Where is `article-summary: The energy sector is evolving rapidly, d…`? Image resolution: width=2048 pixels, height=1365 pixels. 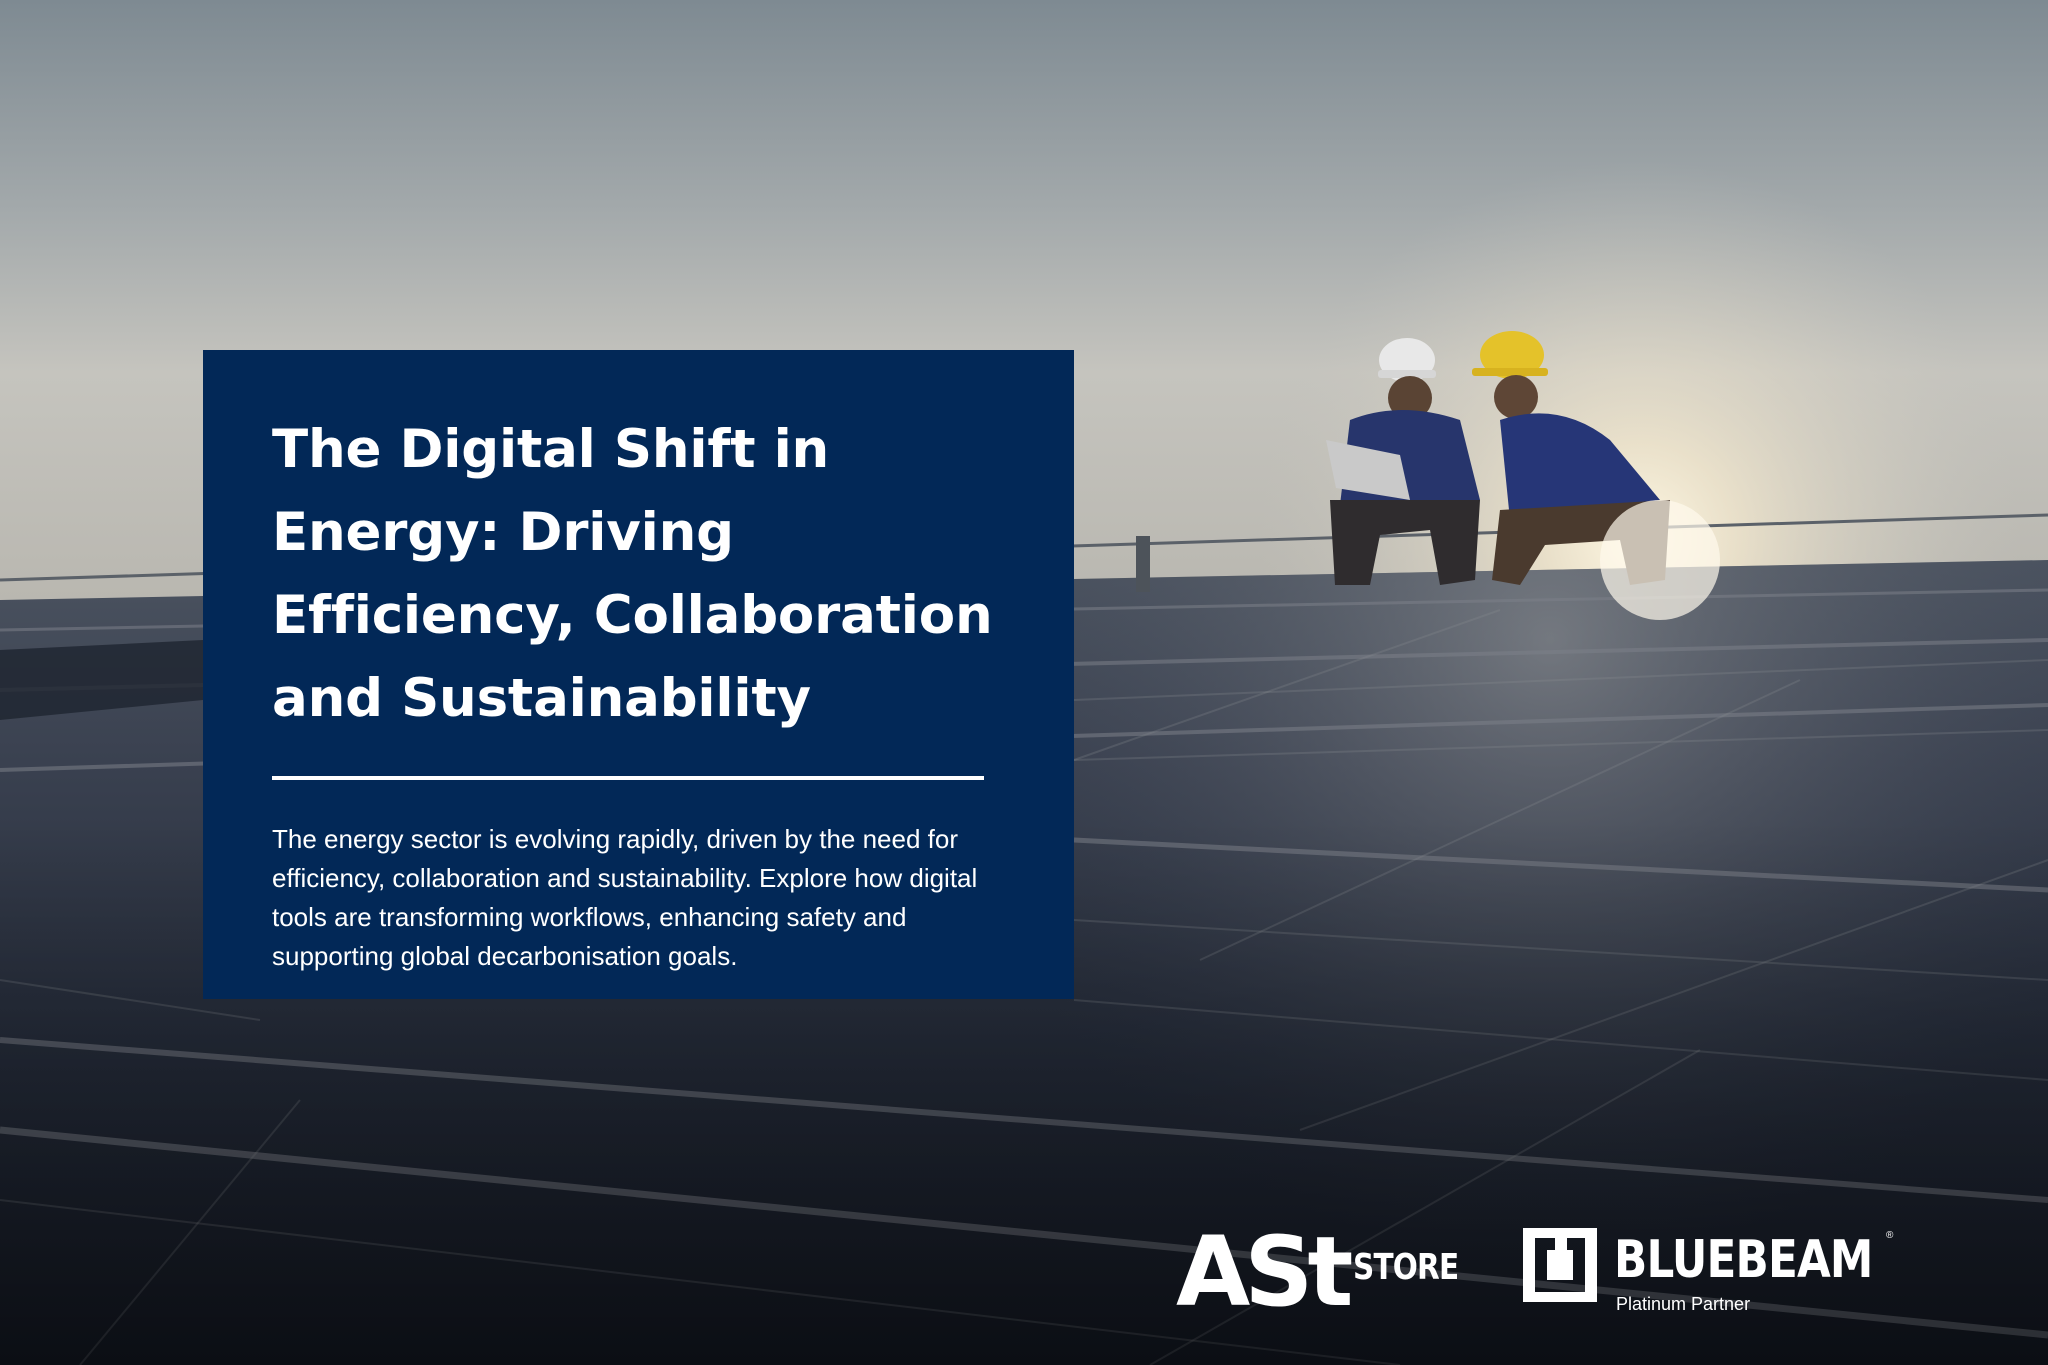
article-summary: The energy sector is evolving rapidly, d… is located at coordinates (625, 897).